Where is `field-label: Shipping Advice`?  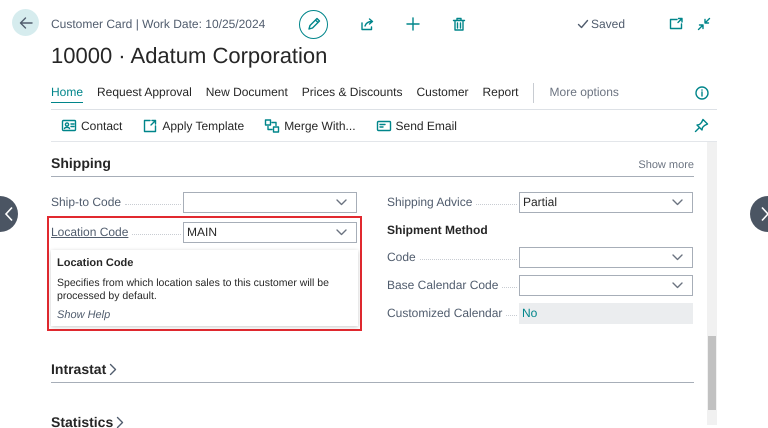 field-label: Shipping Advice is located at coordinates (429, 202).